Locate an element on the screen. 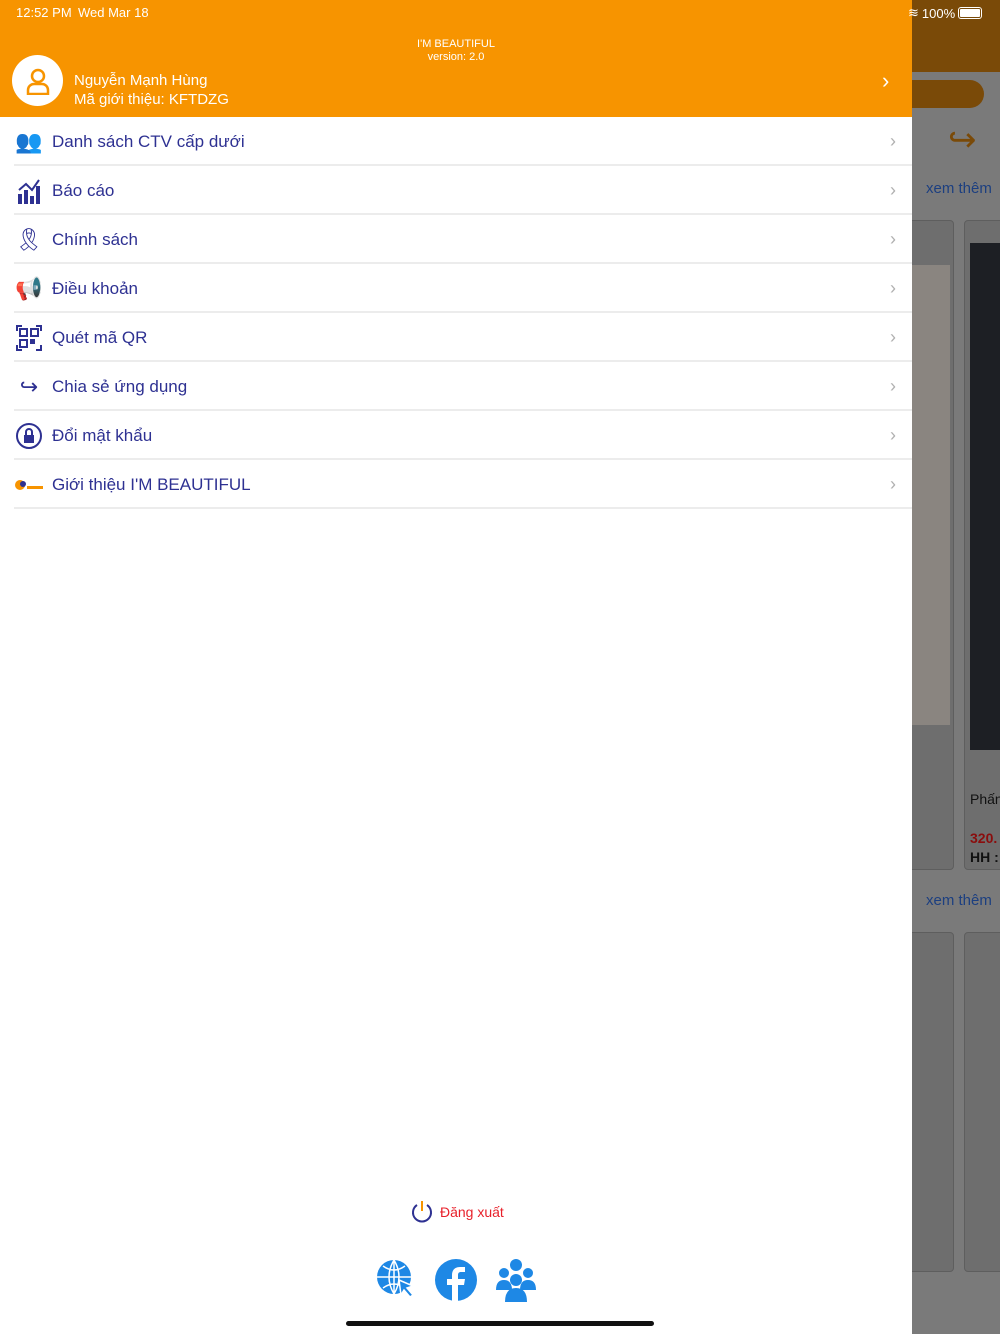  background-price: 320. is located at coordinates (984, 838).